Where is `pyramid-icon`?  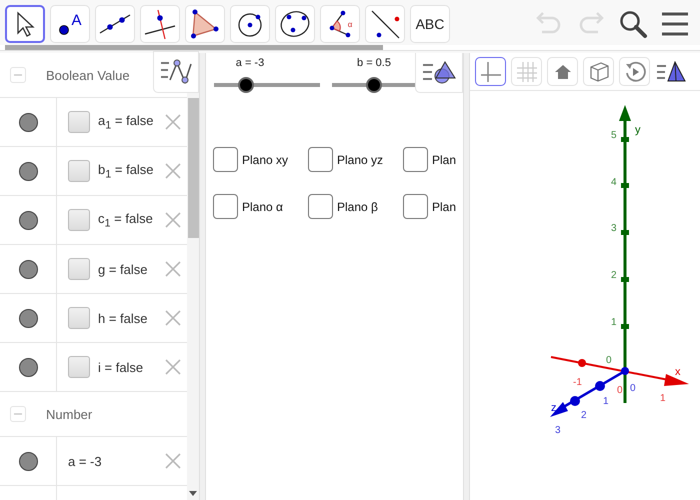 pyramid-icon is located at coordinates (671, 71).